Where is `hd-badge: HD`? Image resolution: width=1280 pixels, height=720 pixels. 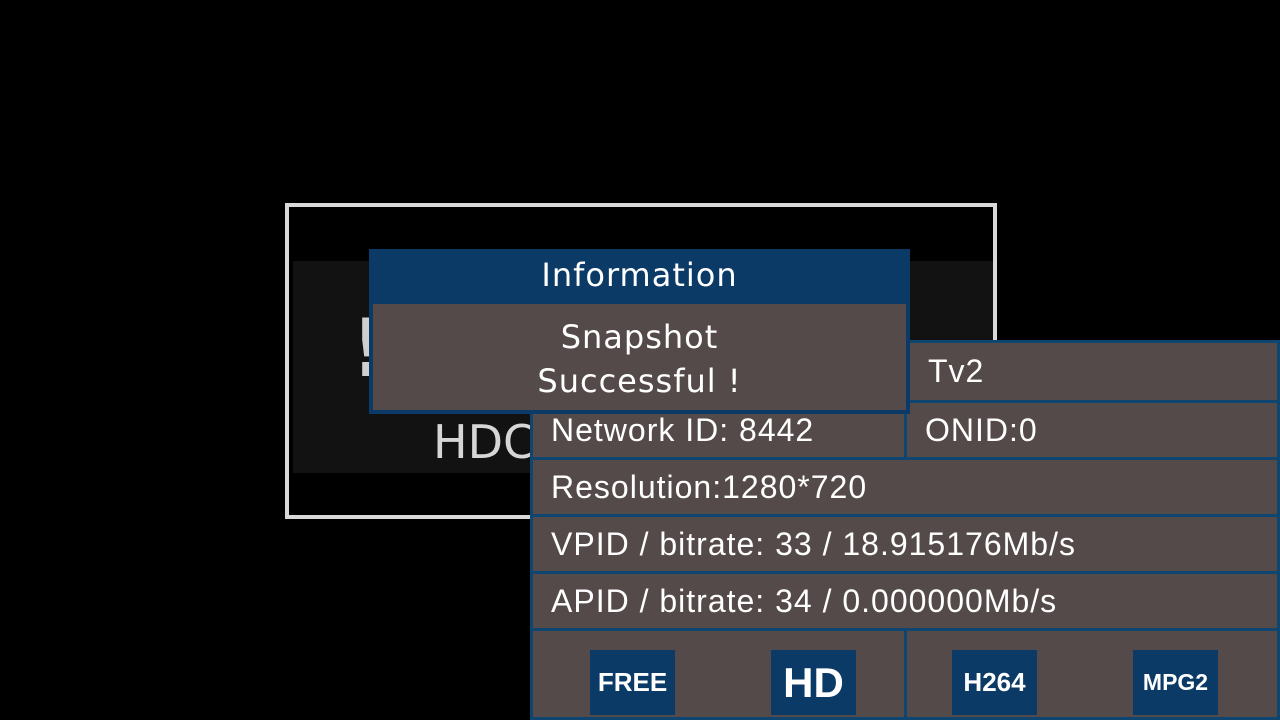
hd-badge: HD is located at coordinates (813, 682).